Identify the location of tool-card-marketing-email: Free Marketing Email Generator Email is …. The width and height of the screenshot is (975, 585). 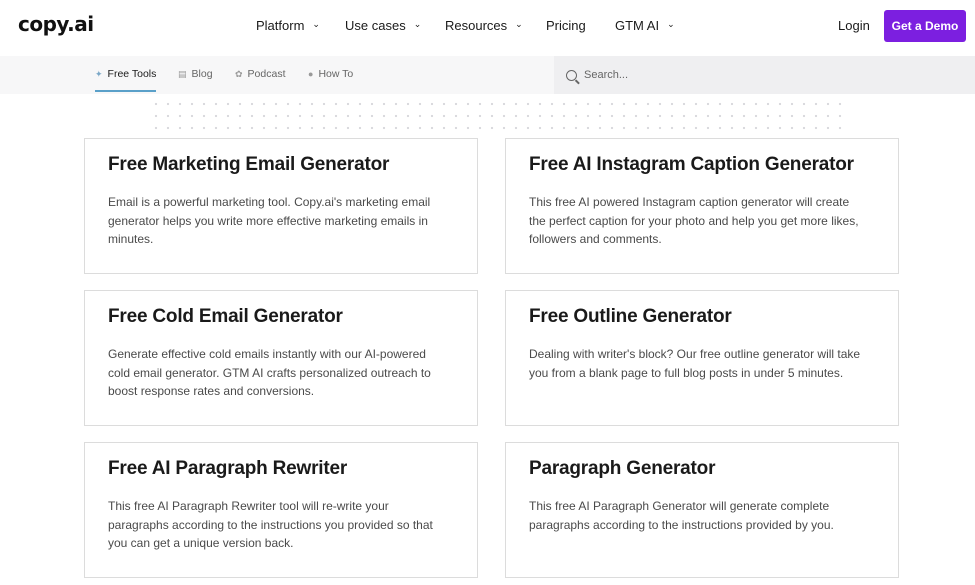
(281, 206).